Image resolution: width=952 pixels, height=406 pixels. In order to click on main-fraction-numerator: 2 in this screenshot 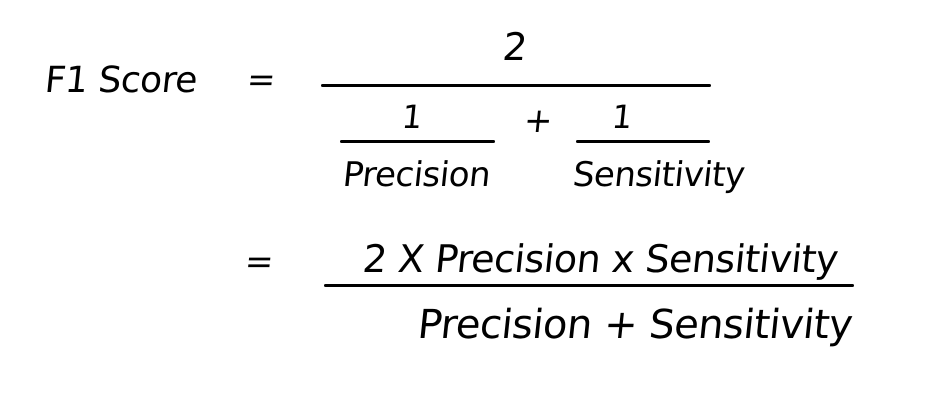, I will do `click(514, 47)`.